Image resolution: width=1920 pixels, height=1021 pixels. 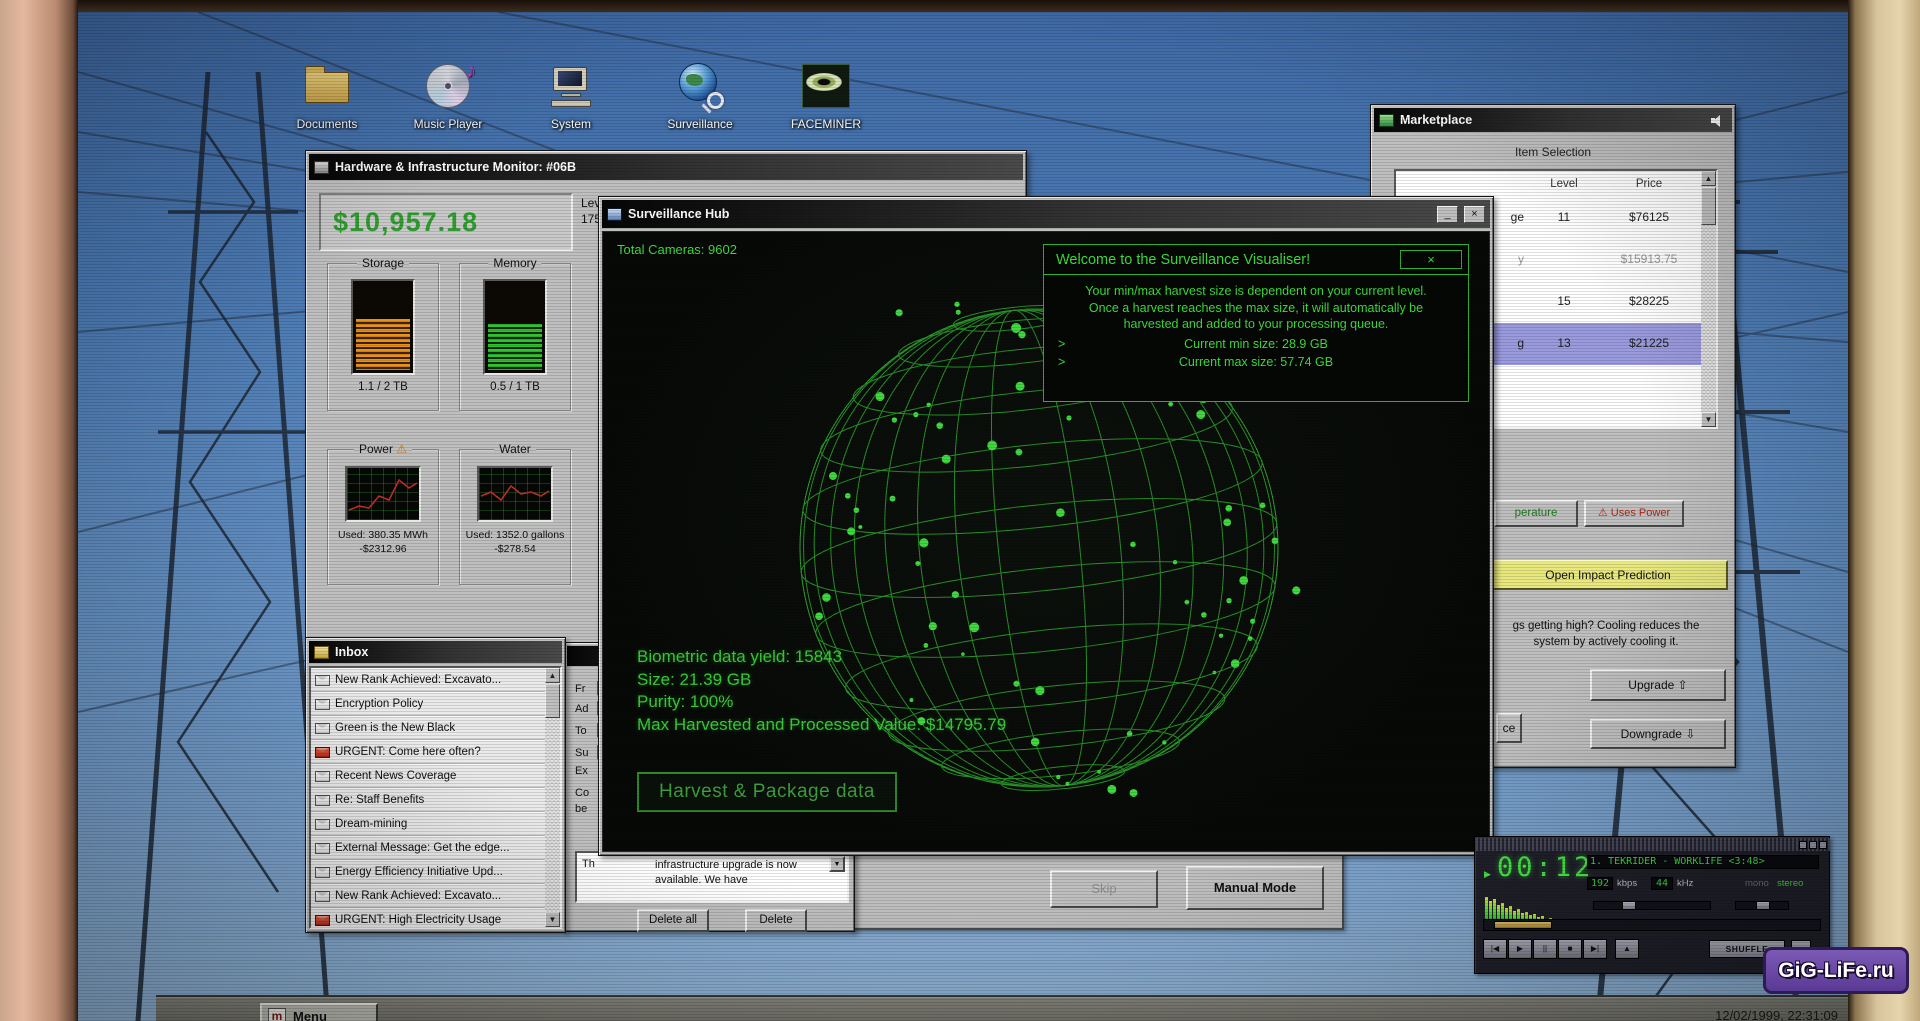 I want to click on marketplace-titlebar: Marketplace, so click(x=1553, y=120).